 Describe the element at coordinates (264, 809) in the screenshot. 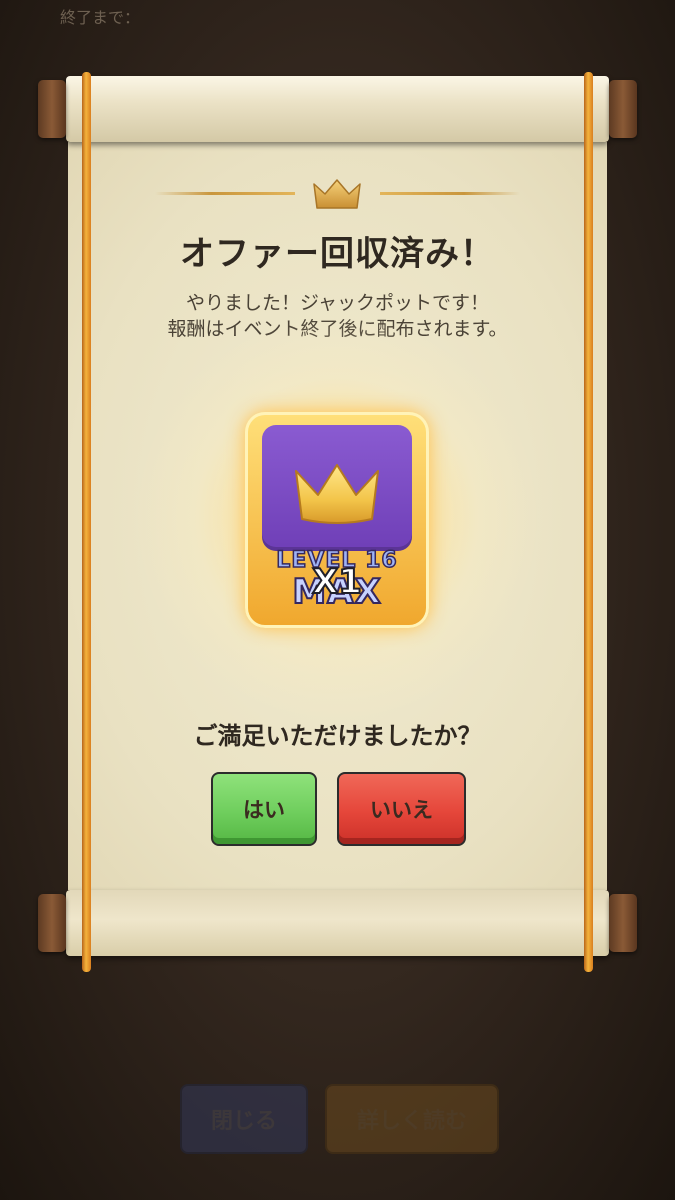

I see `yes-button: はい` at that location.